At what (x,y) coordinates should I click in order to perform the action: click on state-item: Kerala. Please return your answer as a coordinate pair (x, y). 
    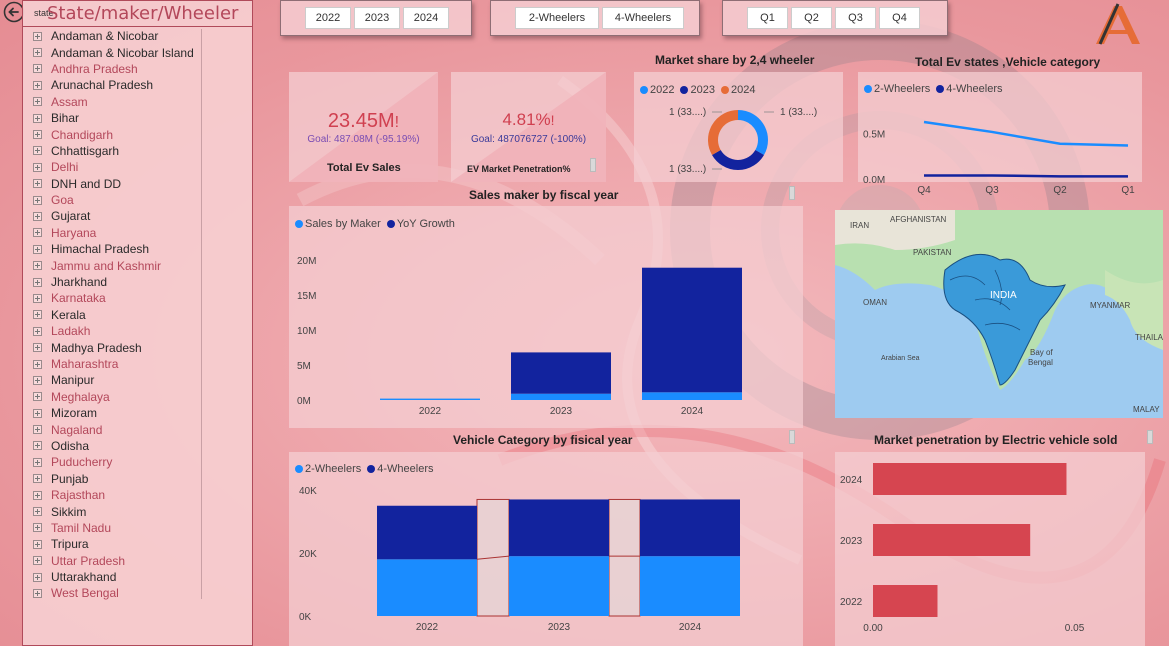
    Looking at the image, I should click on (128, 315).